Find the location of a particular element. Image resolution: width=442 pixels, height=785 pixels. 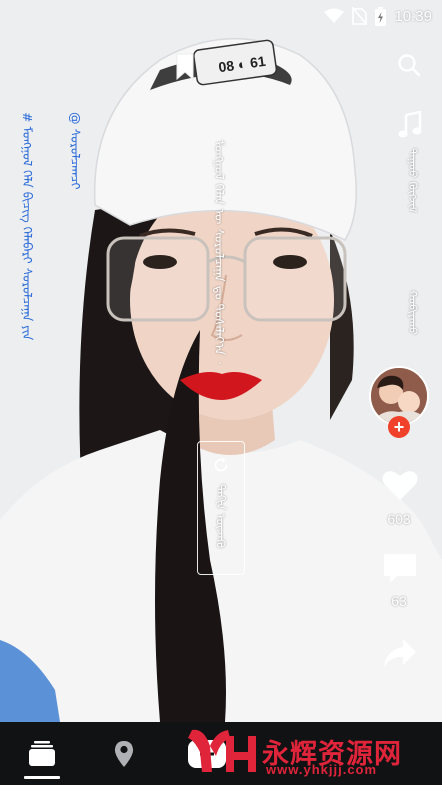

replay-label: ᠳᠠᠬᠢᠨ ᠦᠵᠡᠬᠦ is located at coordinates (220, 516).